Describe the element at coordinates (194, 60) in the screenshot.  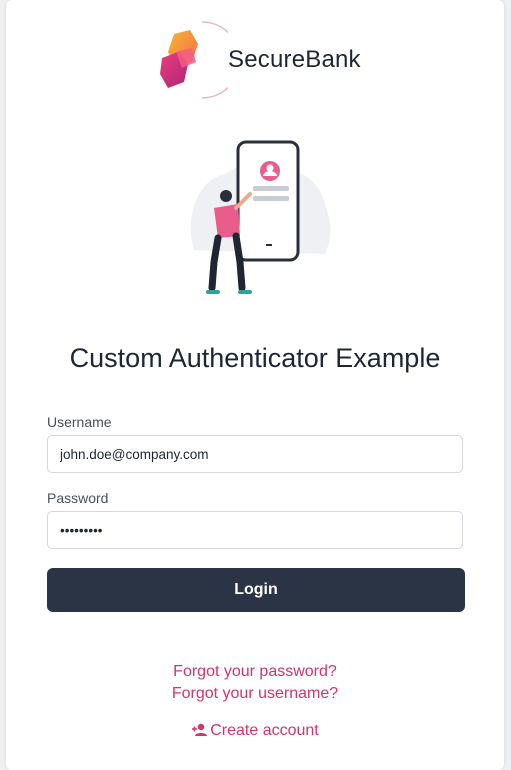
I see `hexagon-logo-icon` at that location.